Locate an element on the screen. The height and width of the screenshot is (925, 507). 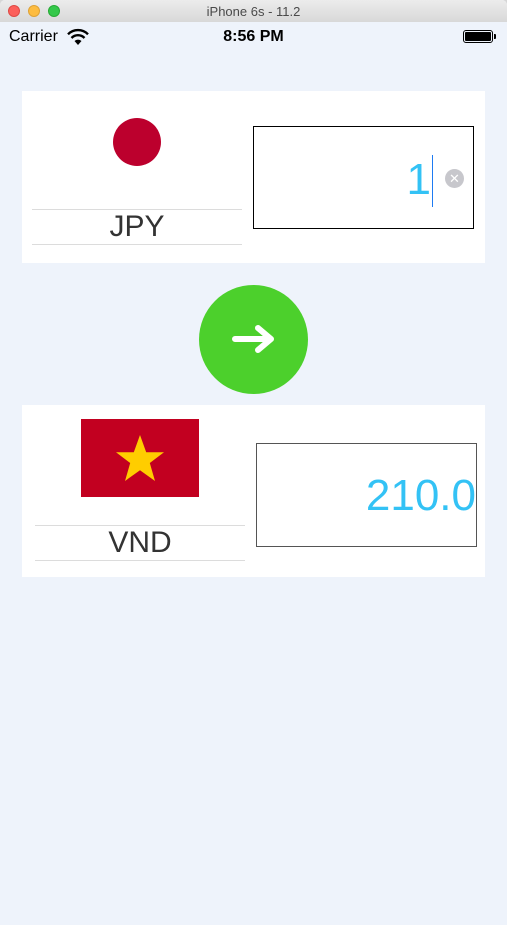
star-icon is located at coordinates (140, 458).